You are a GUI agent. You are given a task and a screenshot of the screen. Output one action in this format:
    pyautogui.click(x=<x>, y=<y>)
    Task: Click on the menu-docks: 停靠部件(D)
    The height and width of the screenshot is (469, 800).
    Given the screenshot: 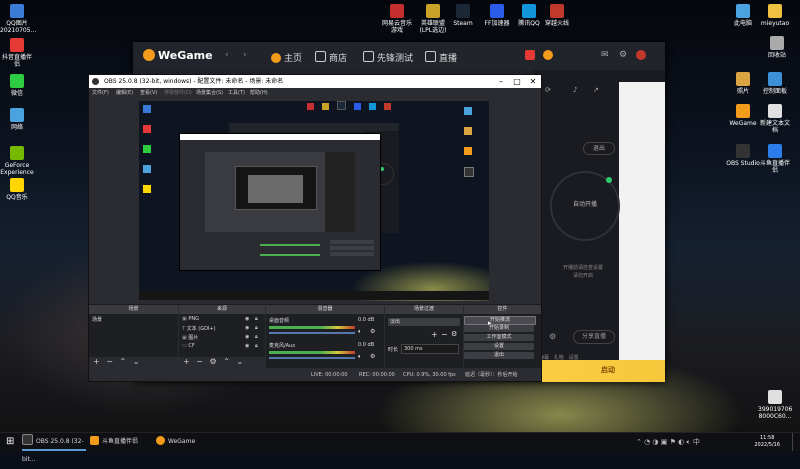 What is the action you would take?
    pyautogui.click(x=178, y=93)
    